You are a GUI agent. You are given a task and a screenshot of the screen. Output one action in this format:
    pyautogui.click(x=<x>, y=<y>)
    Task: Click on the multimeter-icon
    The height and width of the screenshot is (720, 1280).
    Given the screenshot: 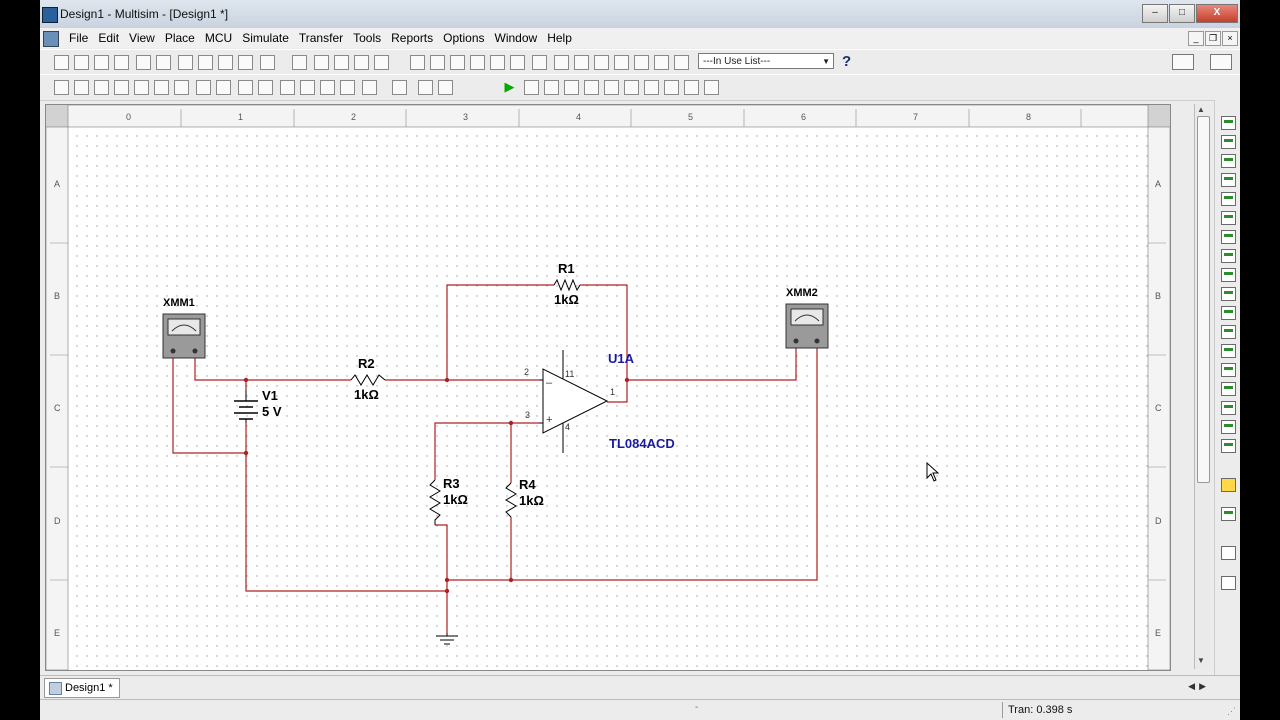 What is the action you would take?
    pyautogui.click(x=1228, y=123)
    